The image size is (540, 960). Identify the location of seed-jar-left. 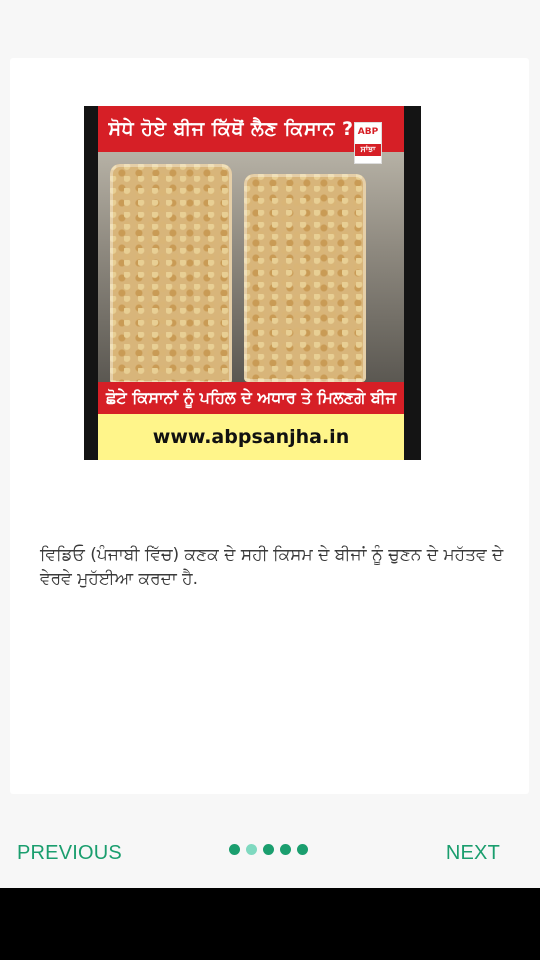
(171, 274).